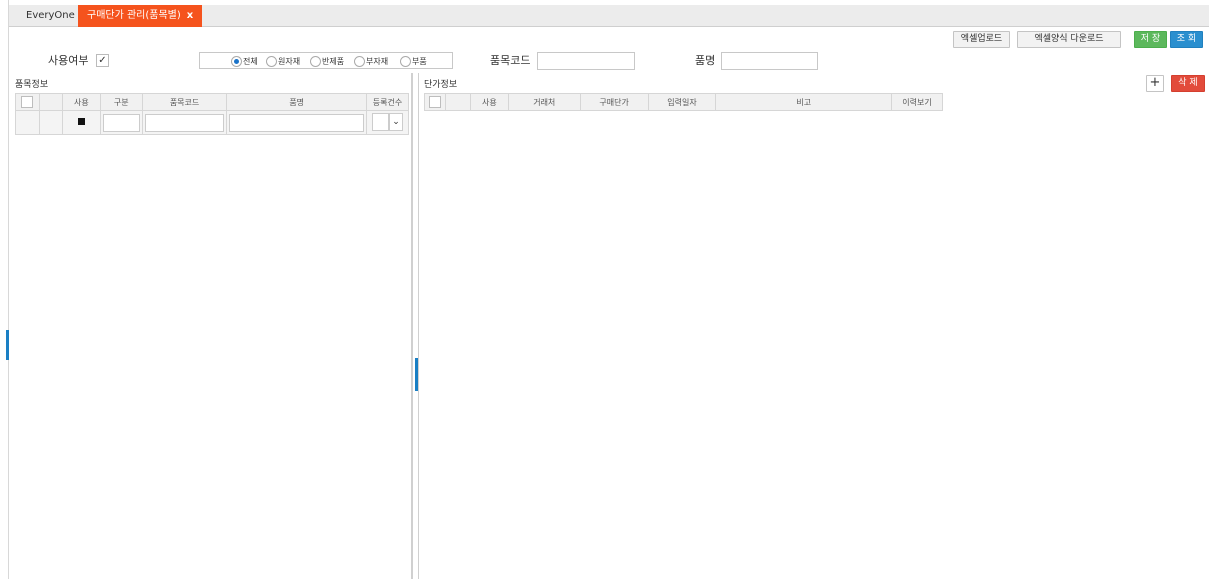 The width and height of the screenshot is (1209, 579). I want to click on chevron-down-icon: ⌄, so click(395, 121).